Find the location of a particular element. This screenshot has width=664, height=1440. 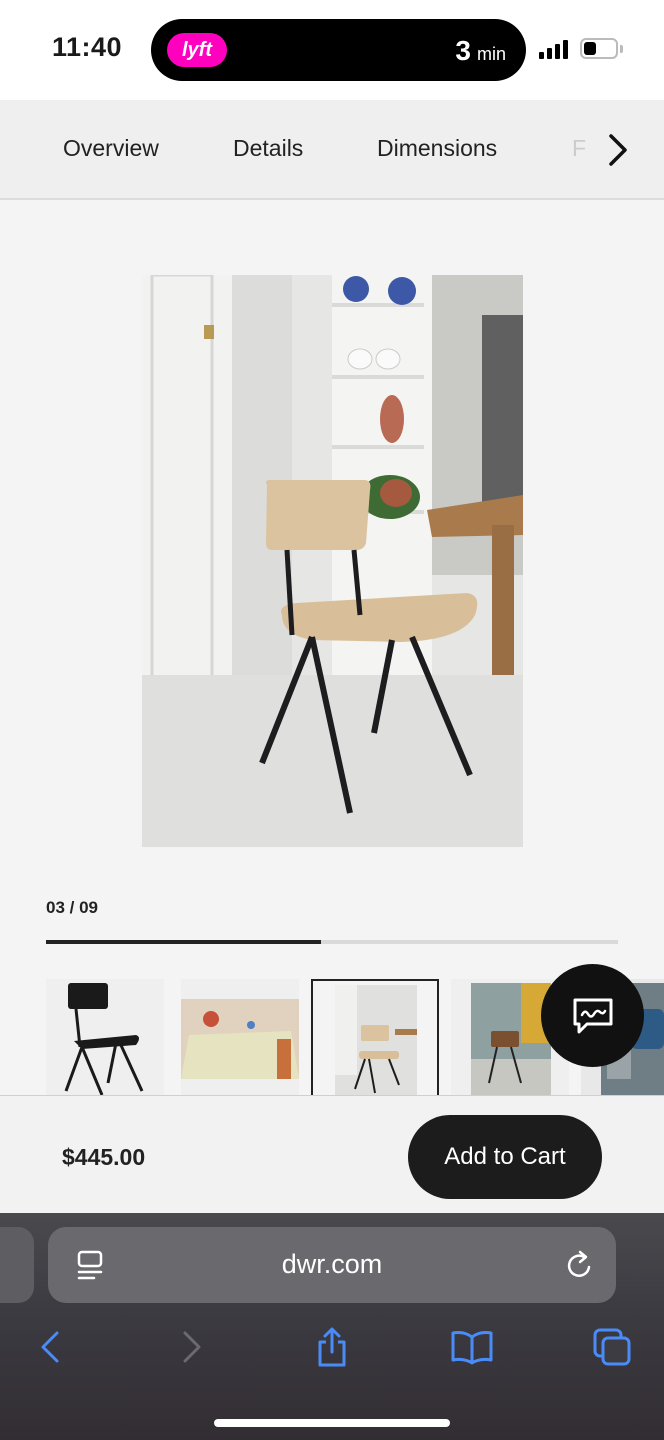

eta-unit: min is located at coordinates (491, 54).